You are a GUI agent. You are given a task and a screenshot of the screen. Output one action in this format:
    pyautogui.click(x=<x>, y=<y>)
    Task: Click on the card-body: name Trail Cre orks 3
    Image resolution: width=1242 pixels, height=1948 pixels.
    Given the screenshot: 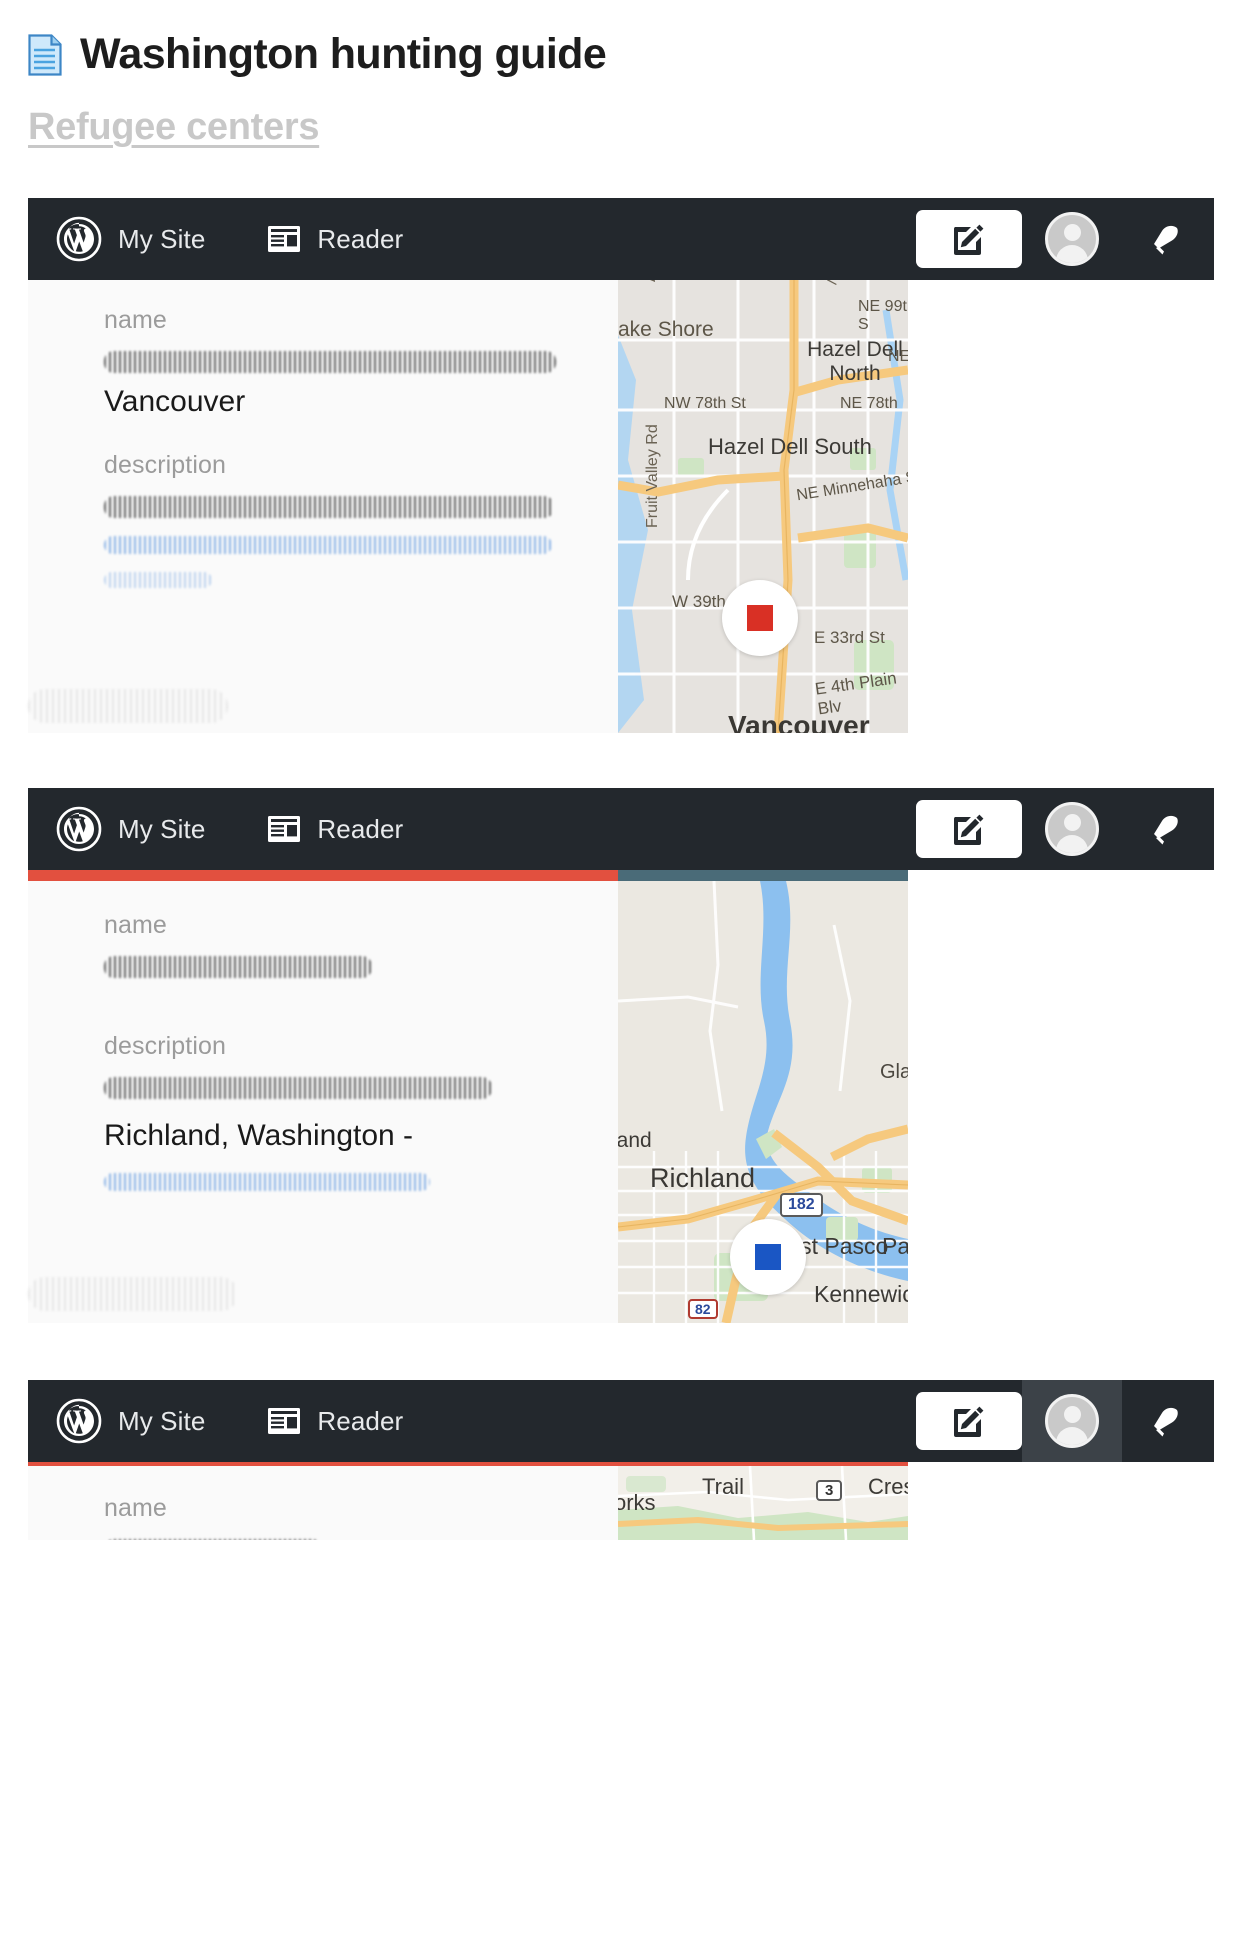 What is the action you would take?
    pyautogui.click(x=621, y=1503)
    